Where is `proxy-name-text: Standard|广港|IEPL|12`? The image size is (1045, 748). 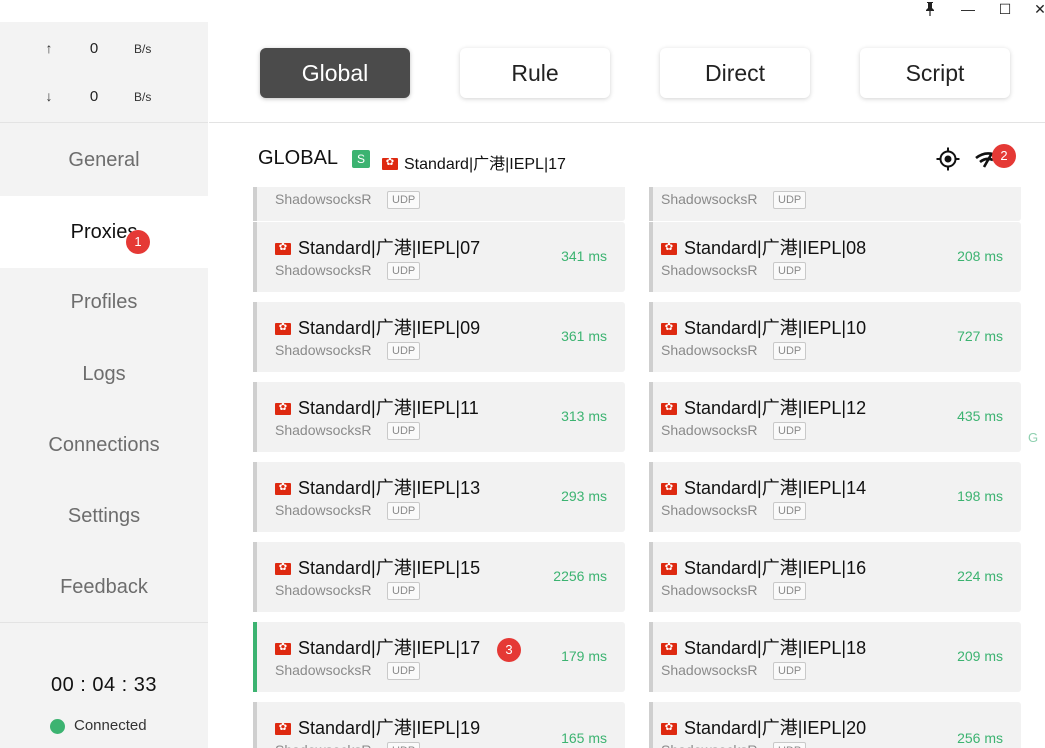 proxy-name-text: Standard|广港|IEPL|12 is located at coordinates (775, 408).